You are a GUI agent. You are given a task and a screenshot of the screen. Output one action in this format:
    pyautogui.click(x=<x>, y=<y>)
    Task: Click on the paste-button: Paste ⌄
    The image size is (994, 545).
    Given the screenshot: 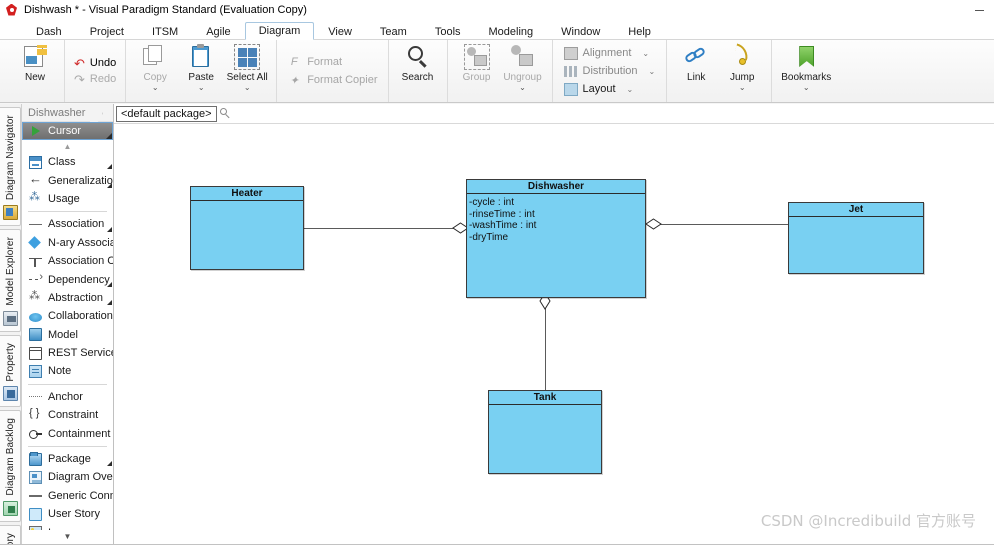 What is the action you would take?
    pyautogui.click(x=201, y=71)
    